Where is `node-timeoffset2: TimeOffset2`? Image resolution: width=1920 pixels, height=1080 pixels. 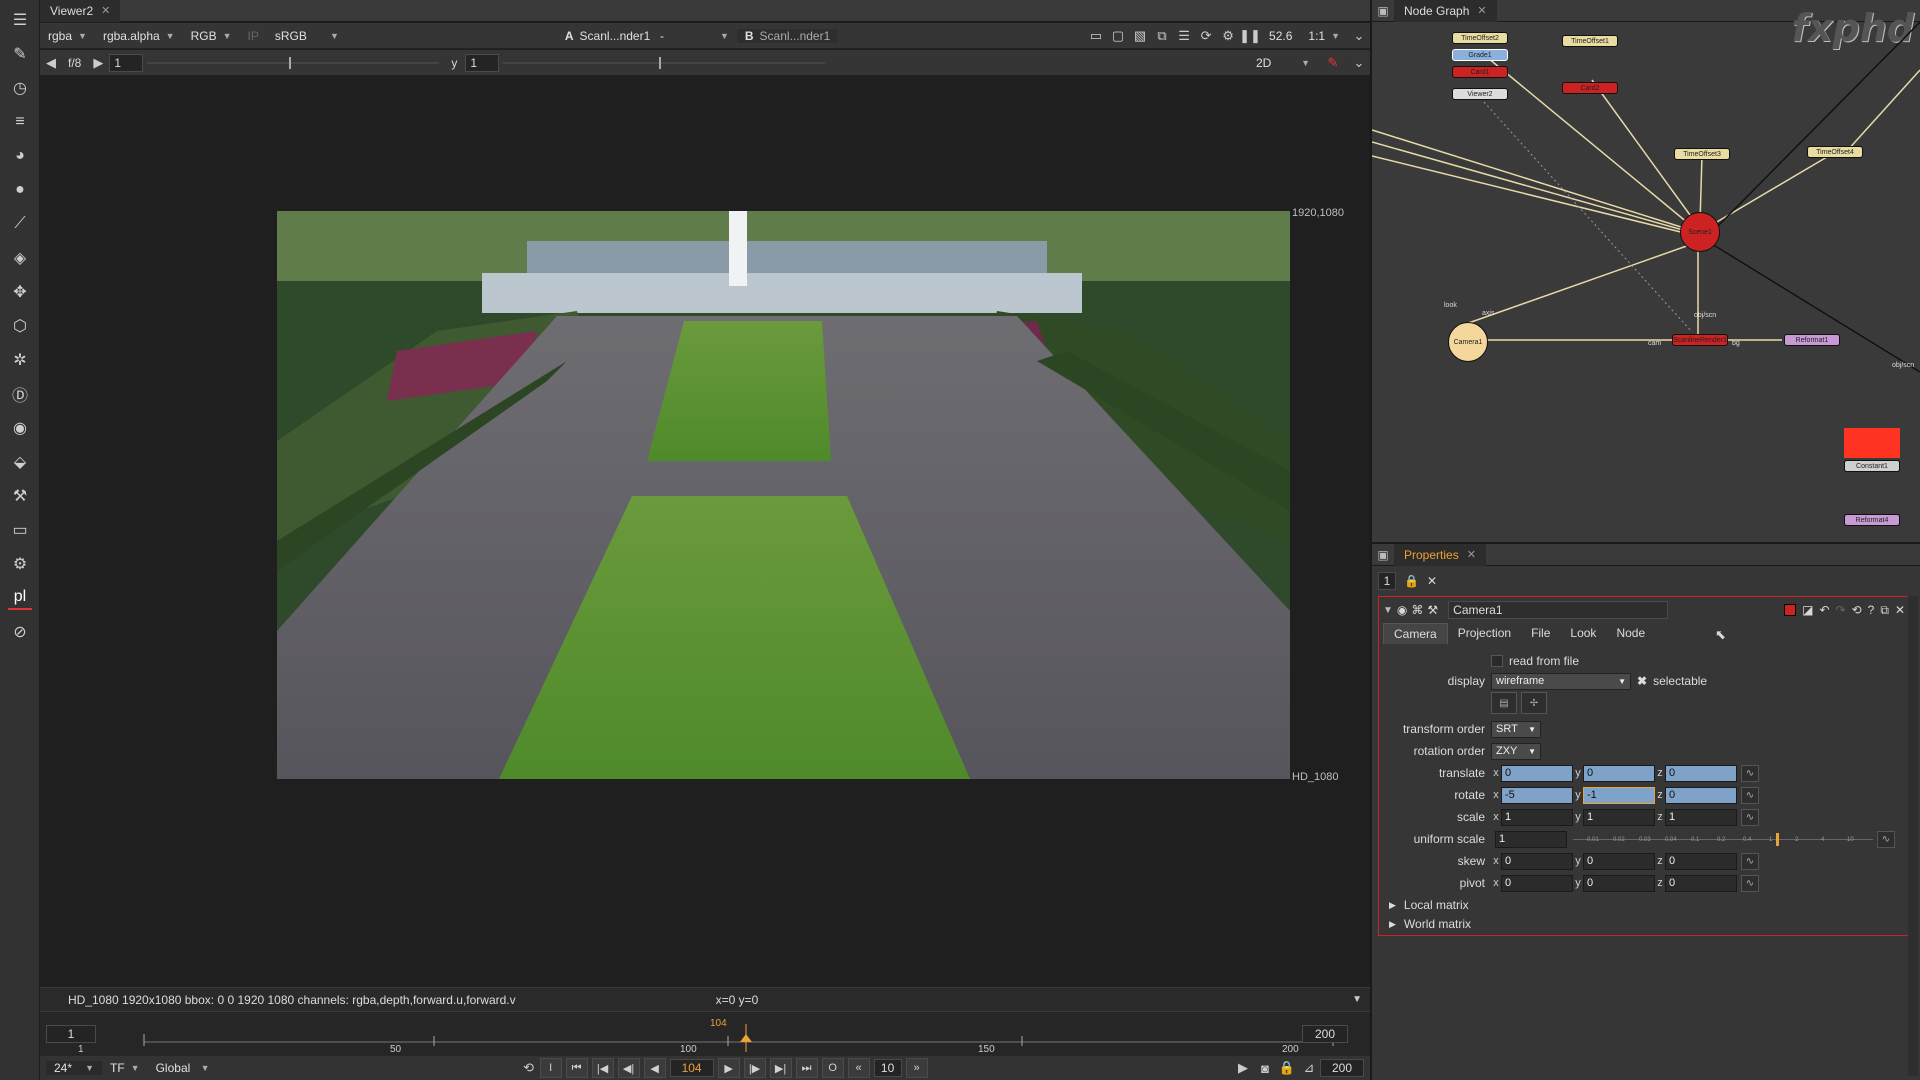 node-timeoffset2: TimeOffset2 is located at coordinates (1480, 38).